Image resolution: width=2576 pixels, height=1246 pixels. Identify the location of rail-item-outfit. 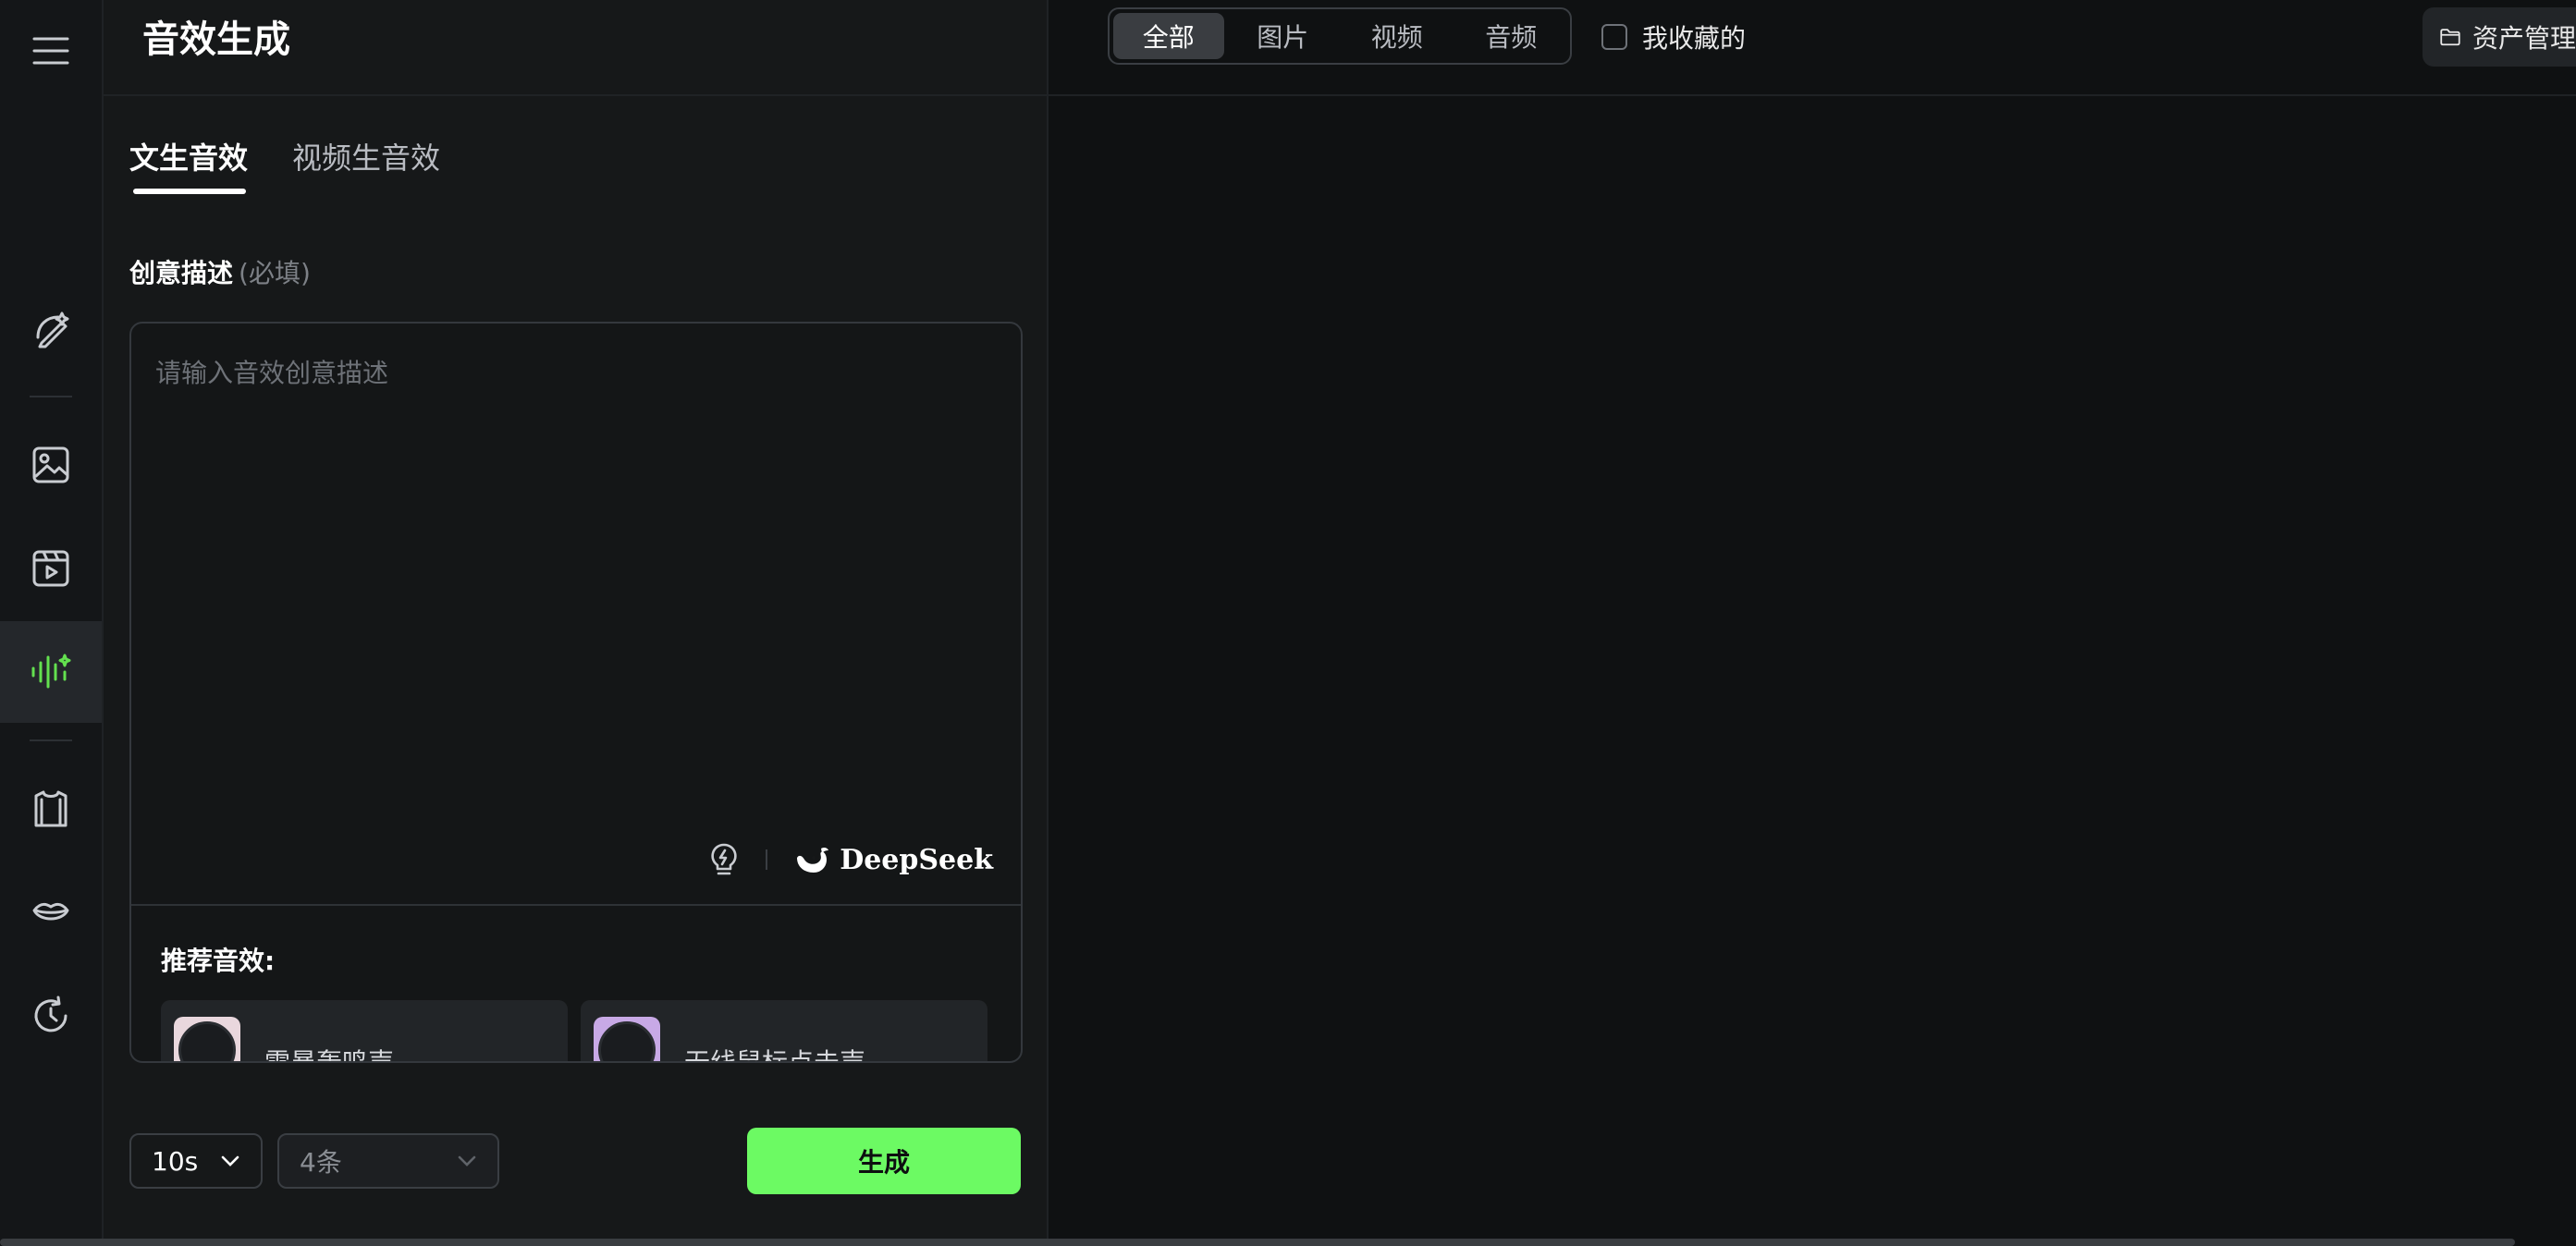
(51, 809).